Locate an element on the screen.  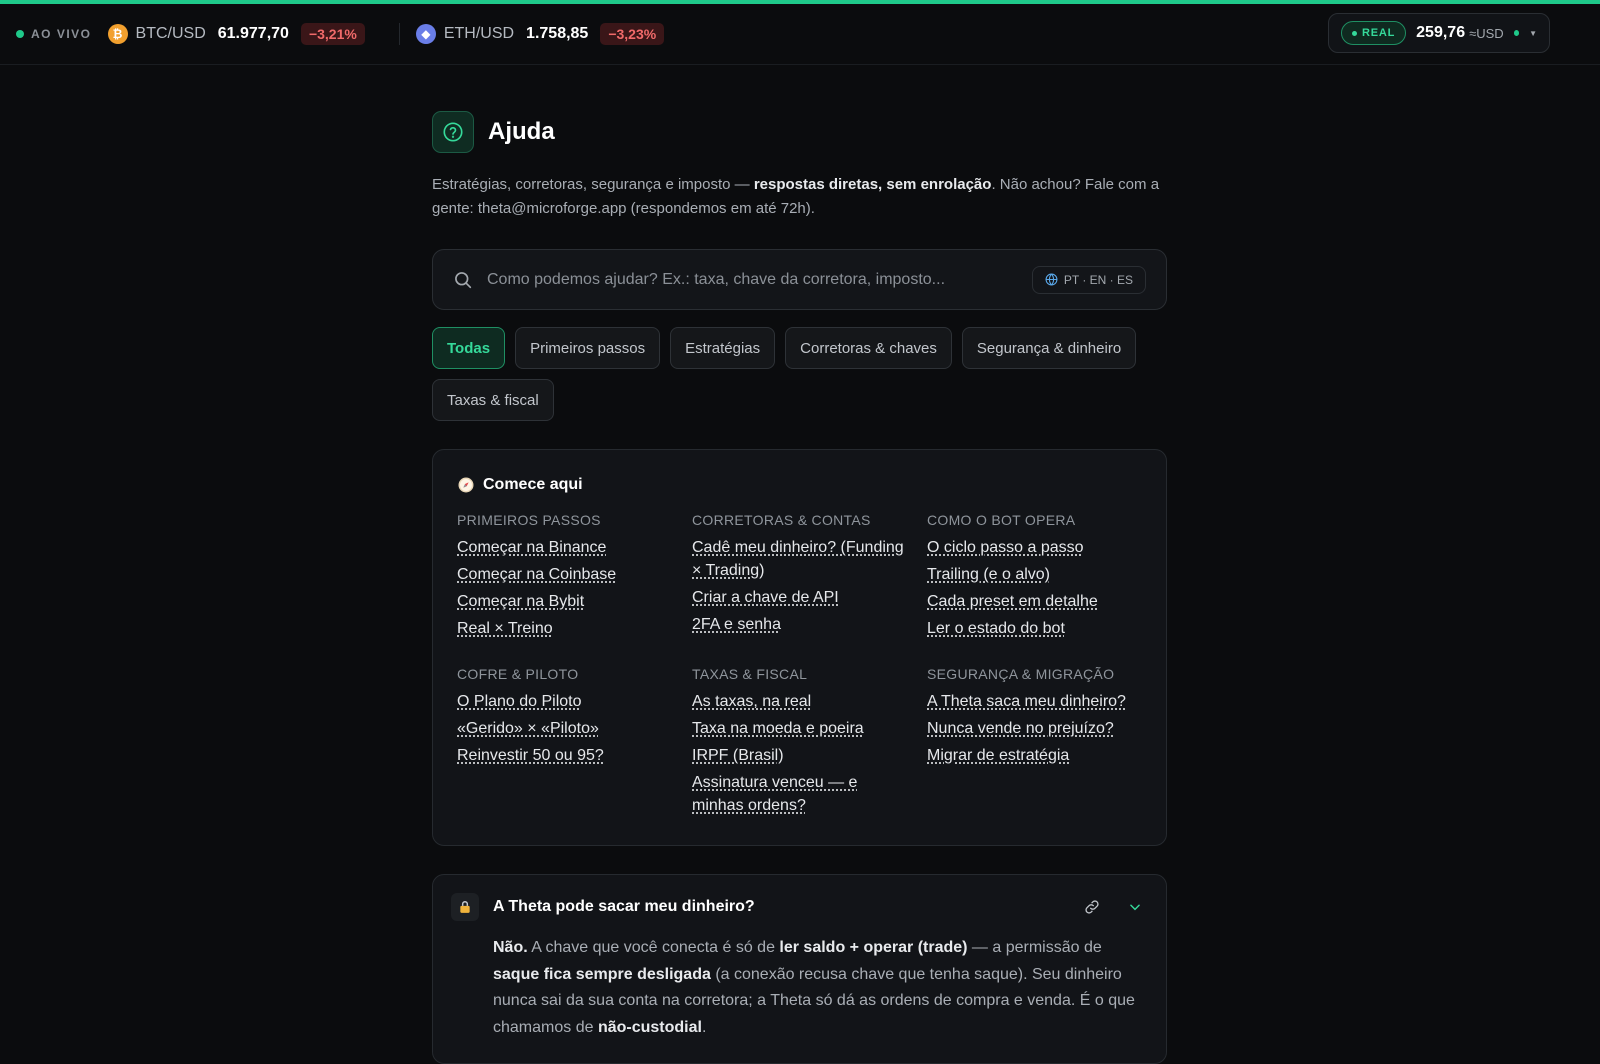
compass-icon is located at coordinates (466, 485).